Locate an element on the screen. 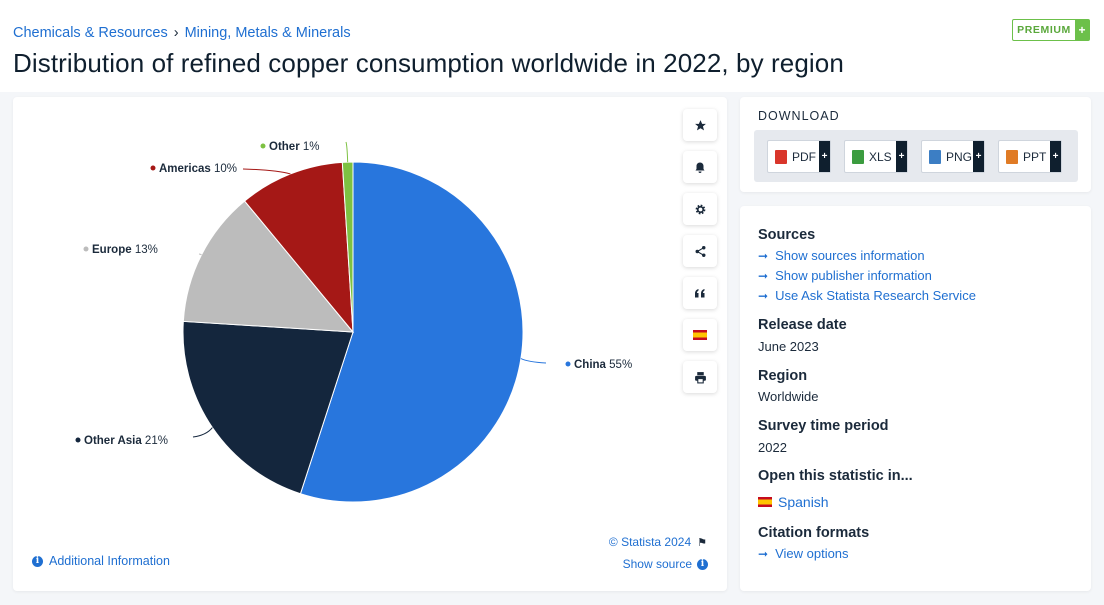 The image size is (1104, 605). notification-button is located at coordinates (700, 167).